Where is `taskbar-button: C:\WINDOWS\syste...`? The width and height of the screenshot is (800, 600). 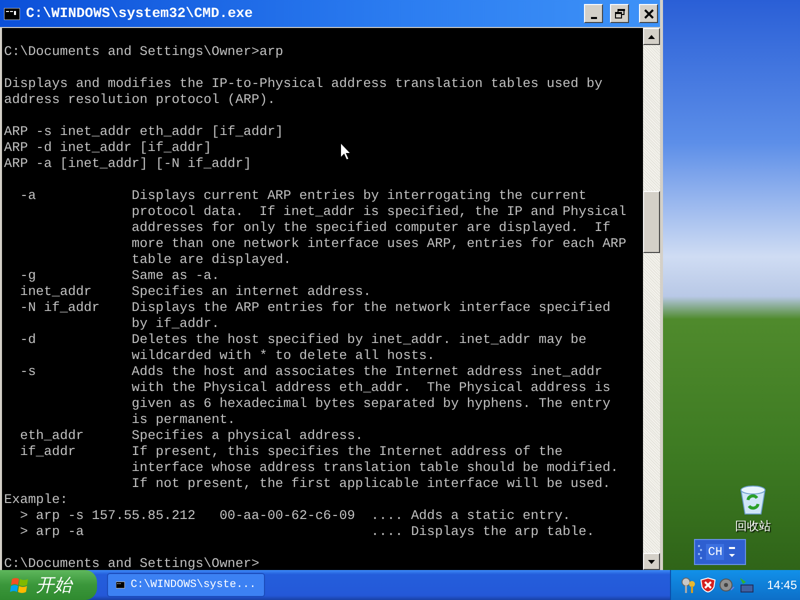 taskbar-button: C:\WINDOWS\syste... is located at coordinates (186, 585).